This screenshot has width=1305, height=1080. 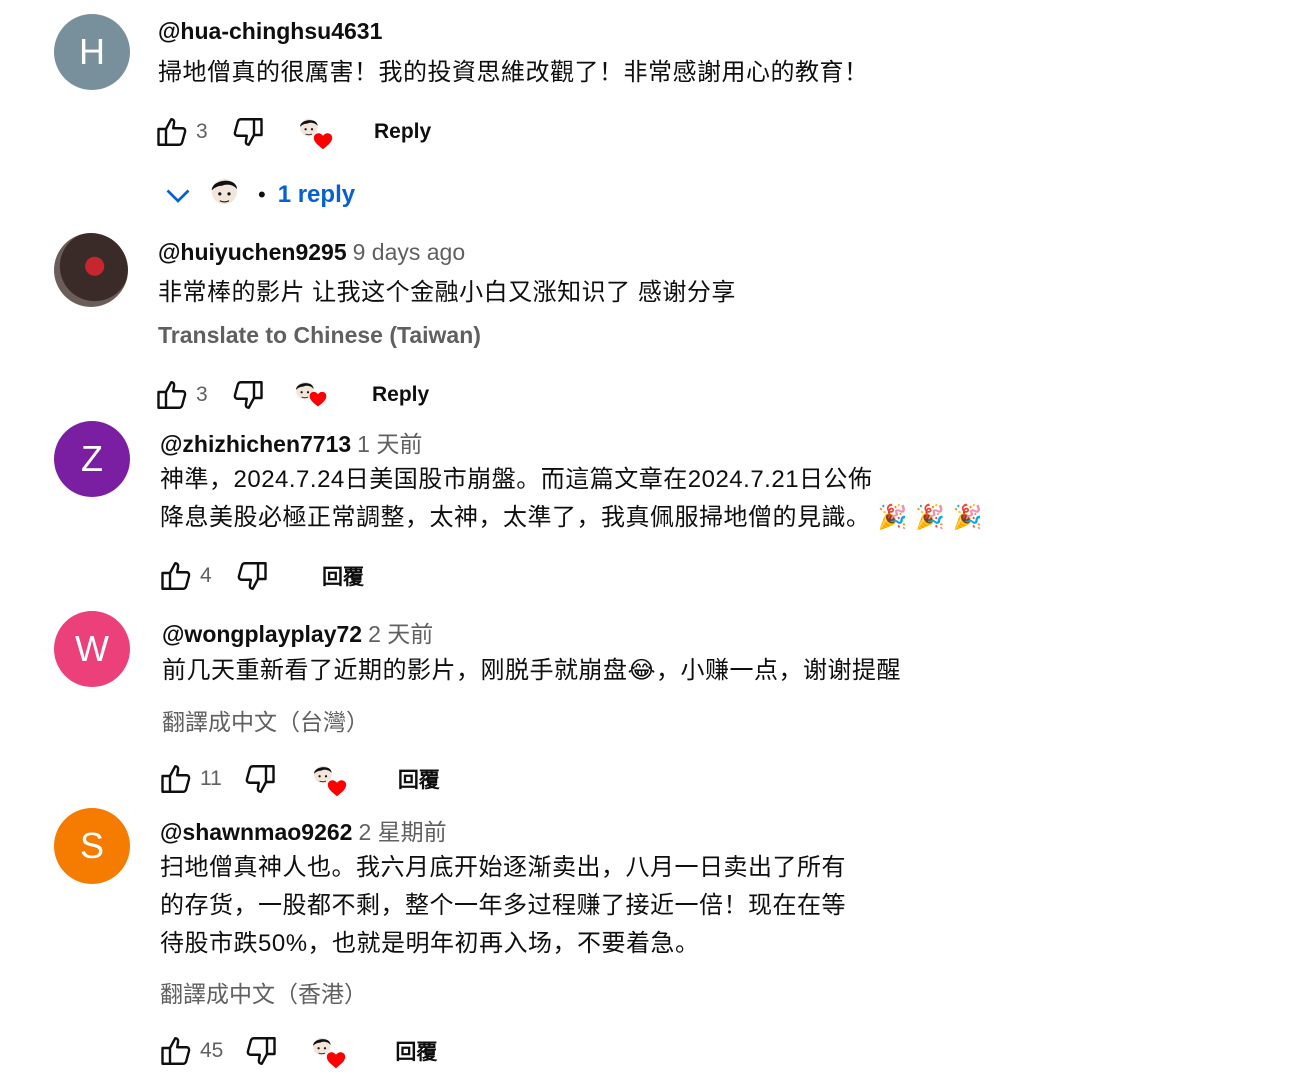 I want to click on author-name: @hua-chinghsu4631, so click(x=270, y=31).